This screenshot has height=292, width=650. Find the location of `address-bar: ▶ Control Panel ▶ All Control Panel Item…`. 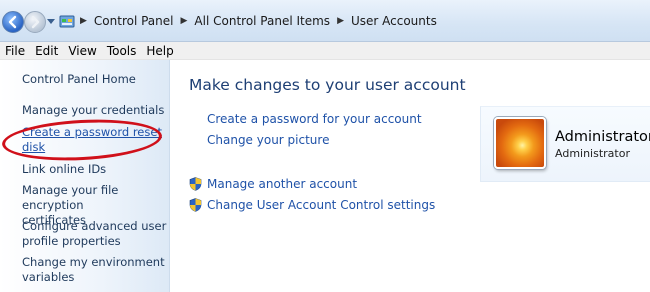

address-bar: ▶ Control Panel ▶ All Control Panel Item… is located at coordinates (325, 21).